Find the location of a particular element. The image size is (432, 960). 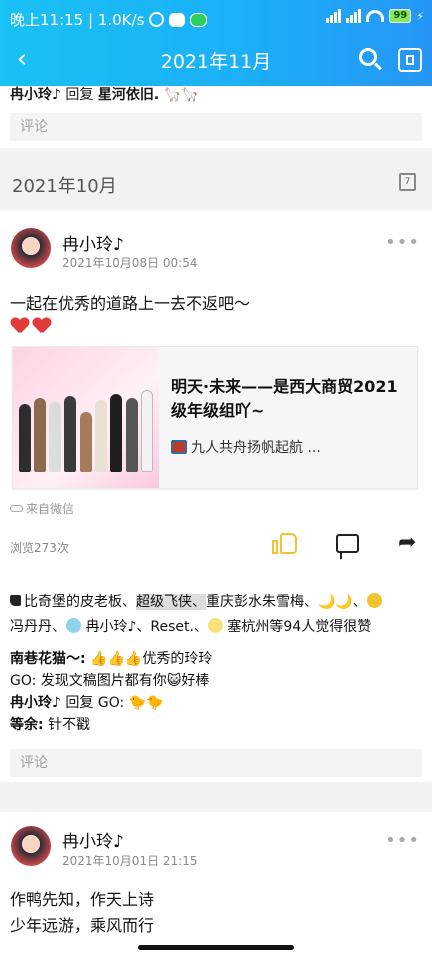

comment-item: 等余: 针不戳 is located at coordinates (111, 725).